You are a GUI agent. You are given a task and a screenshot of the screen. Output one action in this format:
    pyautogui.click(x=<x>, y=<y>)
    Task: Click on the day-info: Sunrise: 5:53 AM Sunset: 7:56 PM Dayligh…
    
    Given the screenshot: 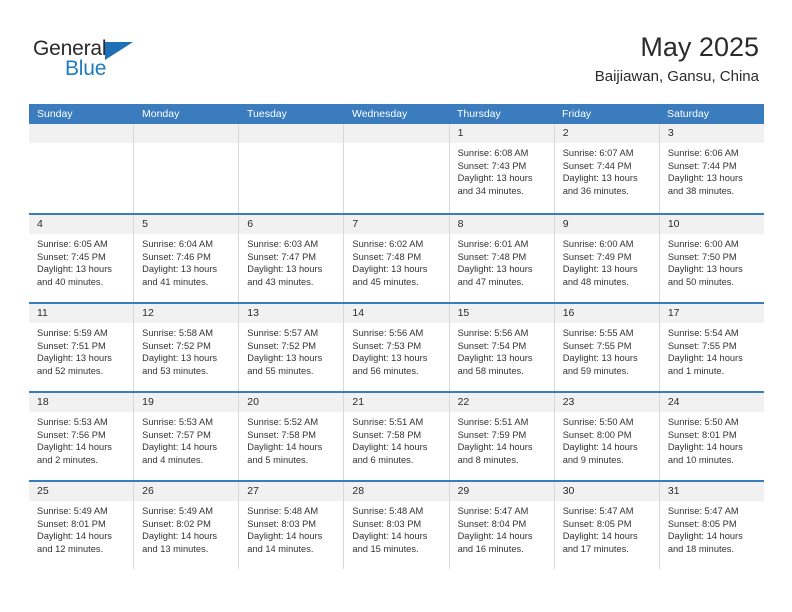 What is the action you would take?
    pyautogui.click(x=81, y=439)
    